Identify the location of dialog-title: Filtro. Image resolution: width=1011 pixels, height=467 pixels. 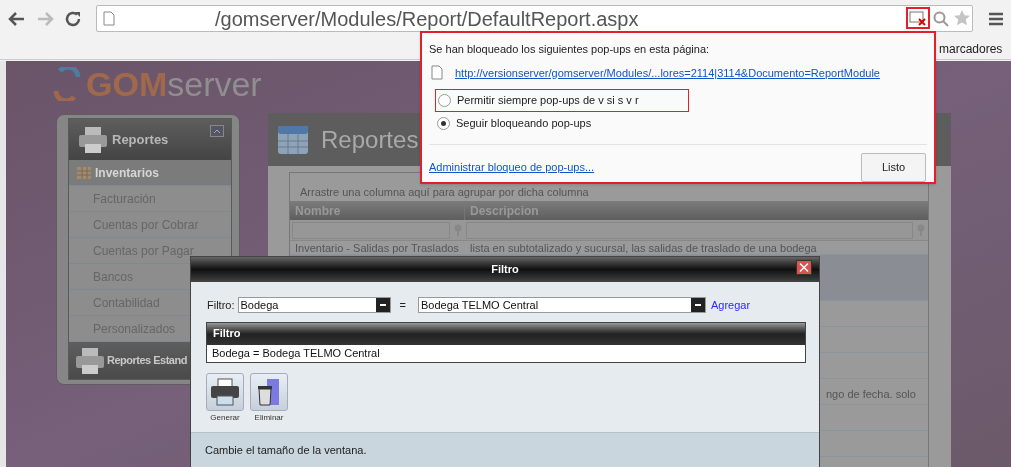
(505, 270).